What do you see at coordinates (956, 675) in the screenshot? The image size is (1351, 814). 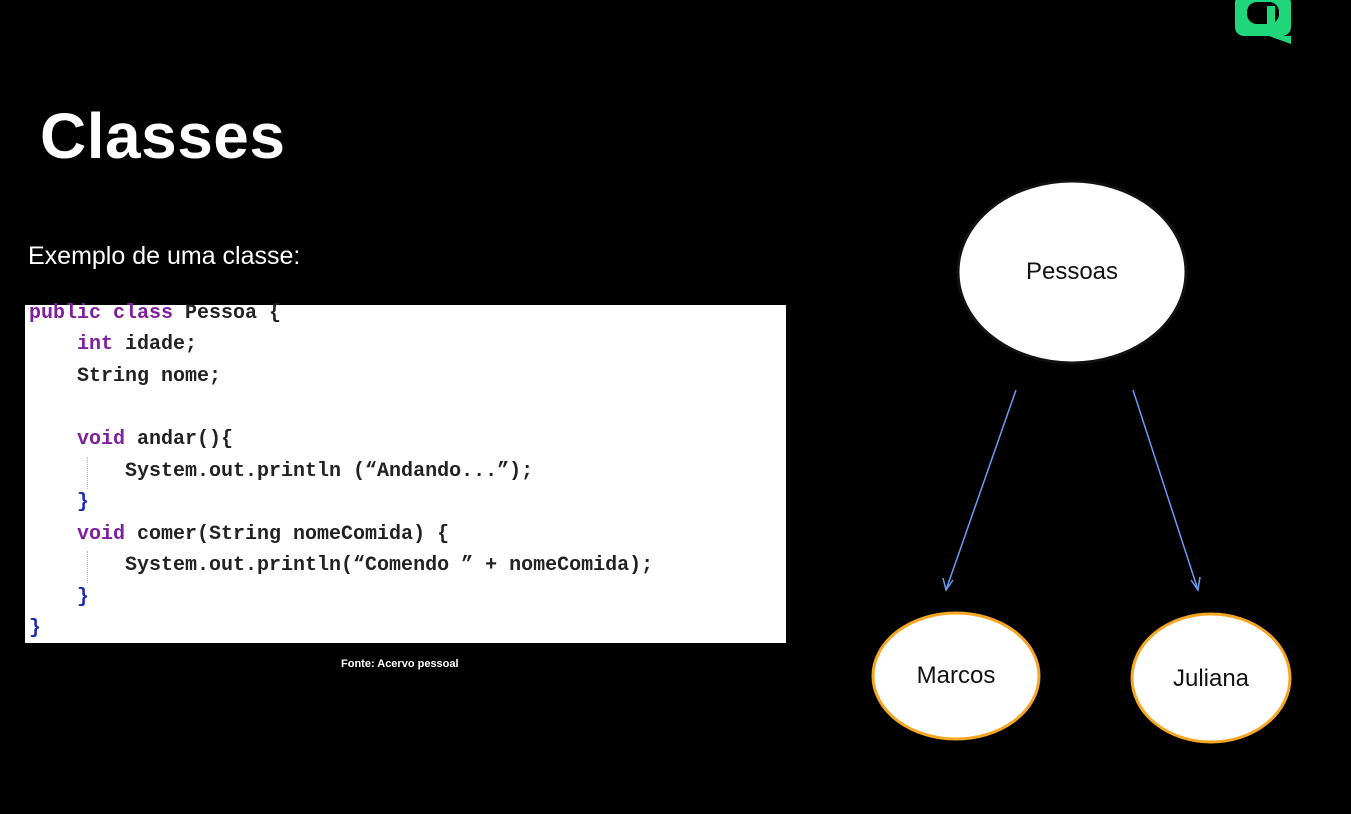 I see `child-node-label-marcos: Marcos` at bounding box center [956, 675].